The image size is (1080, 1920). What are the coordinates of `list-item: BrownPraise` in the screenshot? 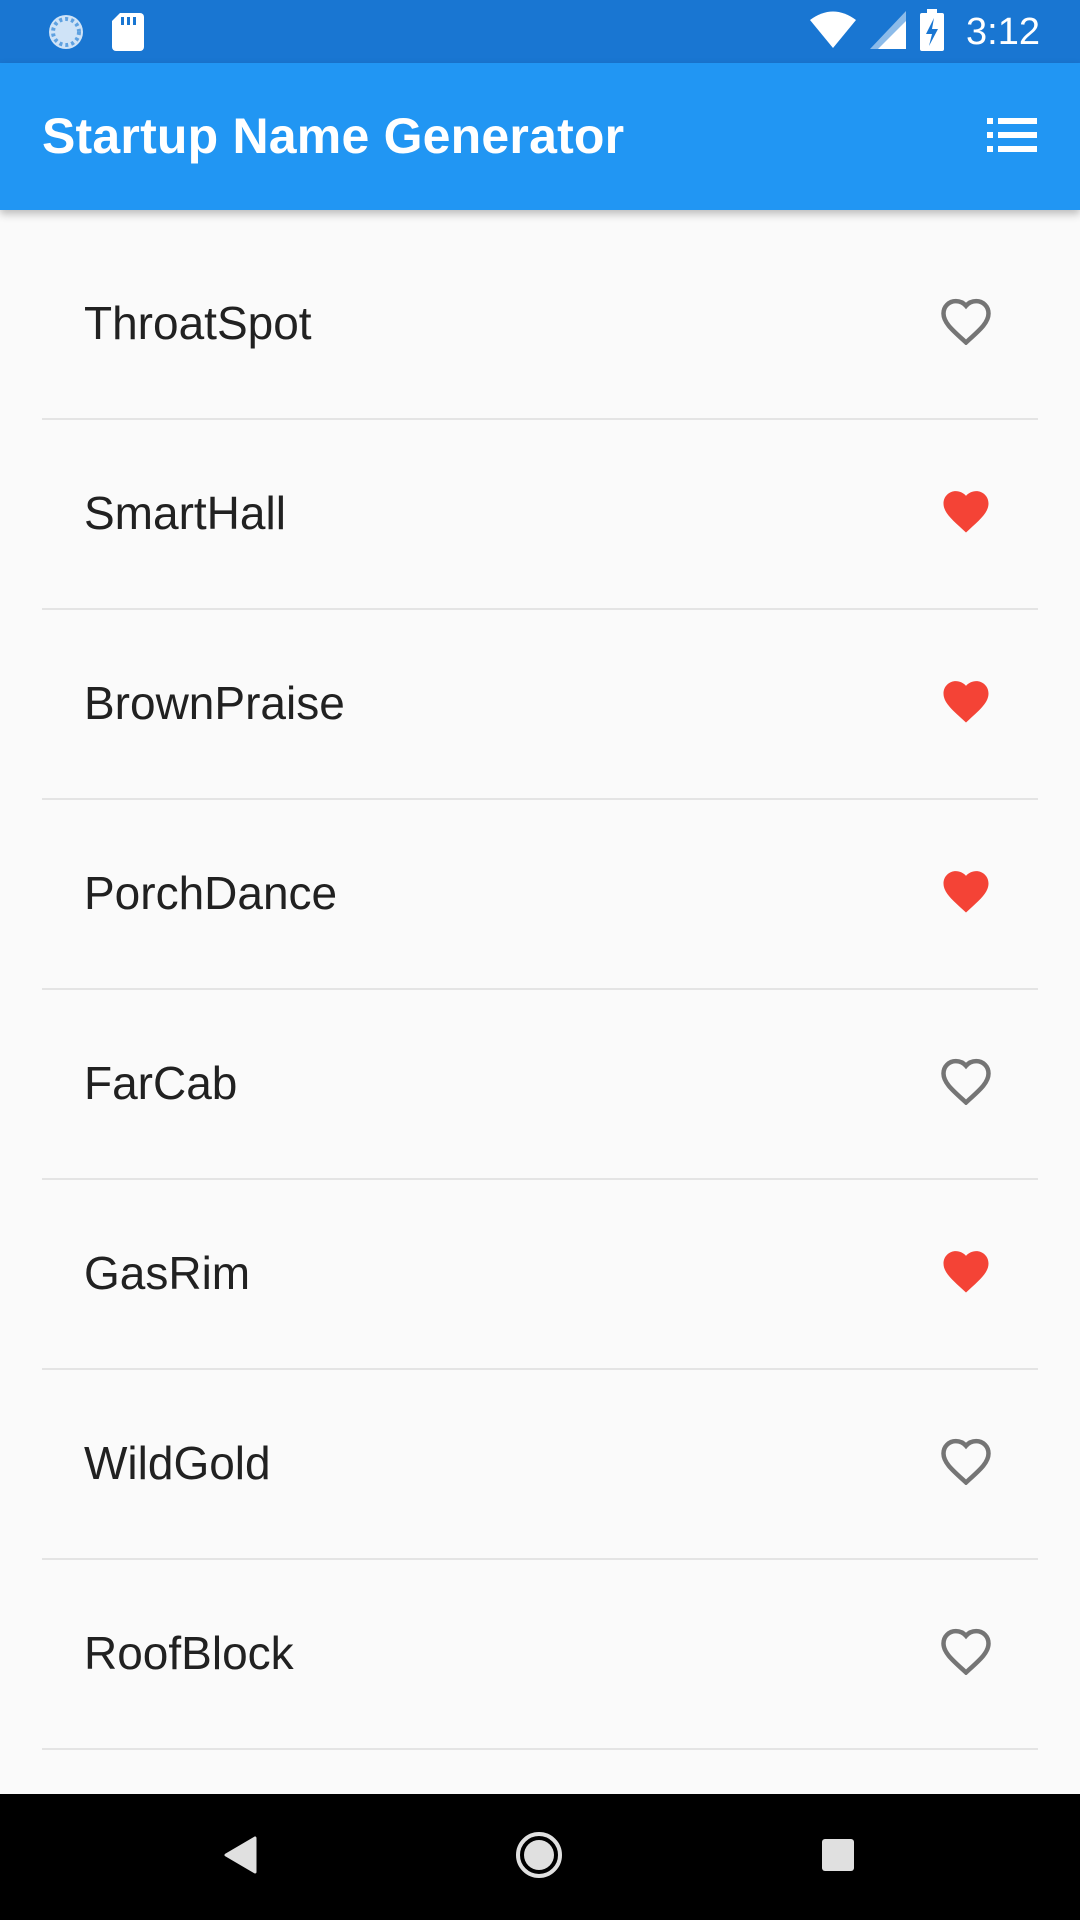 It's located at (540, 705).